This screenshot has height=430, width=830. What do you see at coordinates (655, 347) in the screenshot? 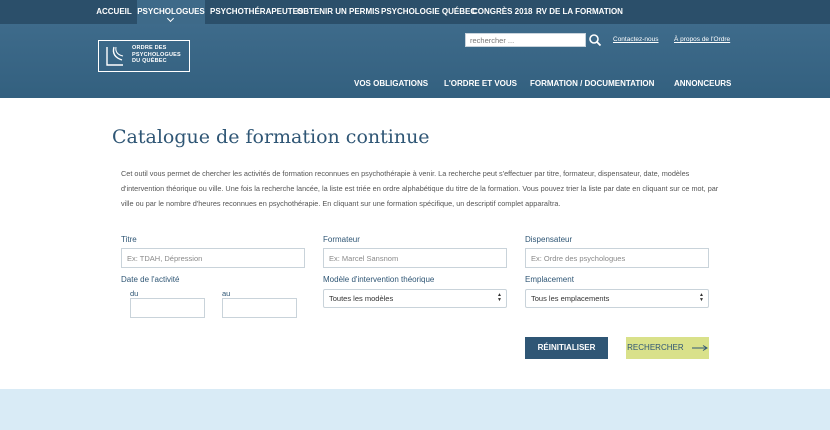
I see `search-button-label: RECHERCHER` at bounding box center [655, 347].